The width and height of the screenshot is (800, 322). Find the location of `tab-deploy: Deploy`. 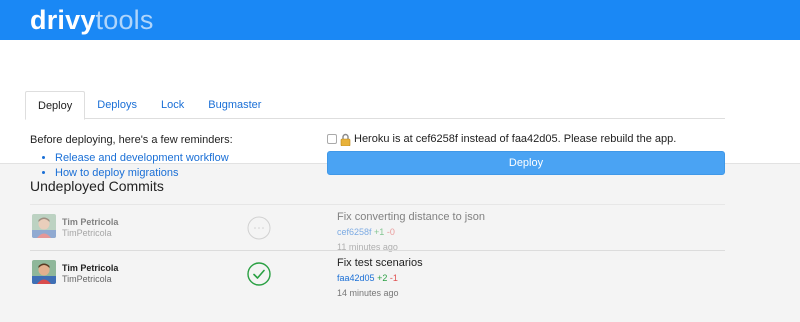

tab-deploy: Deploy is located at coordinates (55, 105).